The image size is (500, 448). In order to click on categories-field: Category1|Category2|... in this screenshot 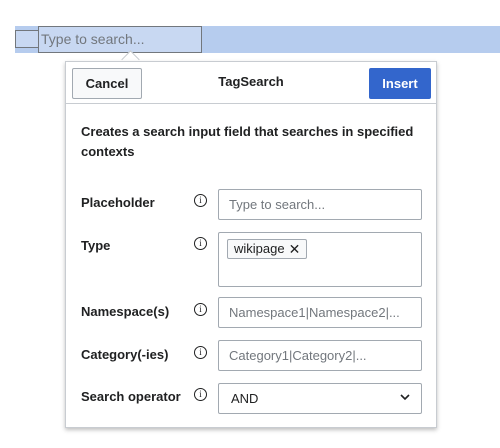, I will do `click(320, 355)`.